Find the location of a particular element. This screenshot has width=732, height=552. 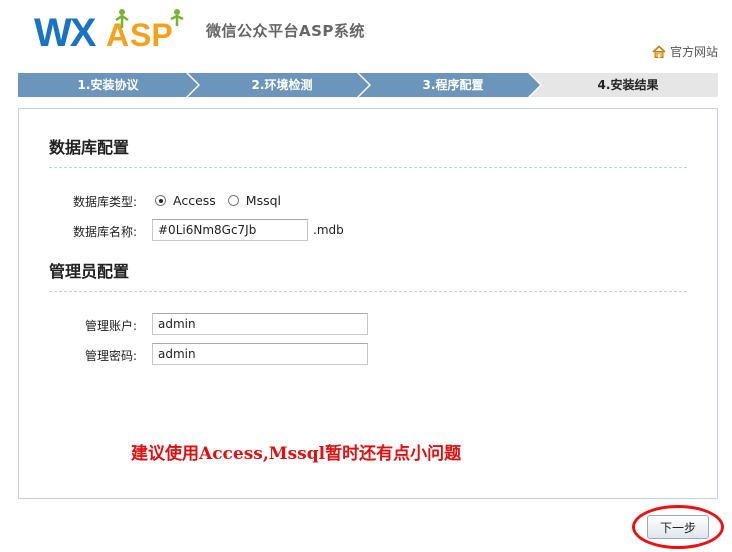

page-header: WX A SP 微信公众平台ASP系统 官方网站 is located at coordinates (366, 34).